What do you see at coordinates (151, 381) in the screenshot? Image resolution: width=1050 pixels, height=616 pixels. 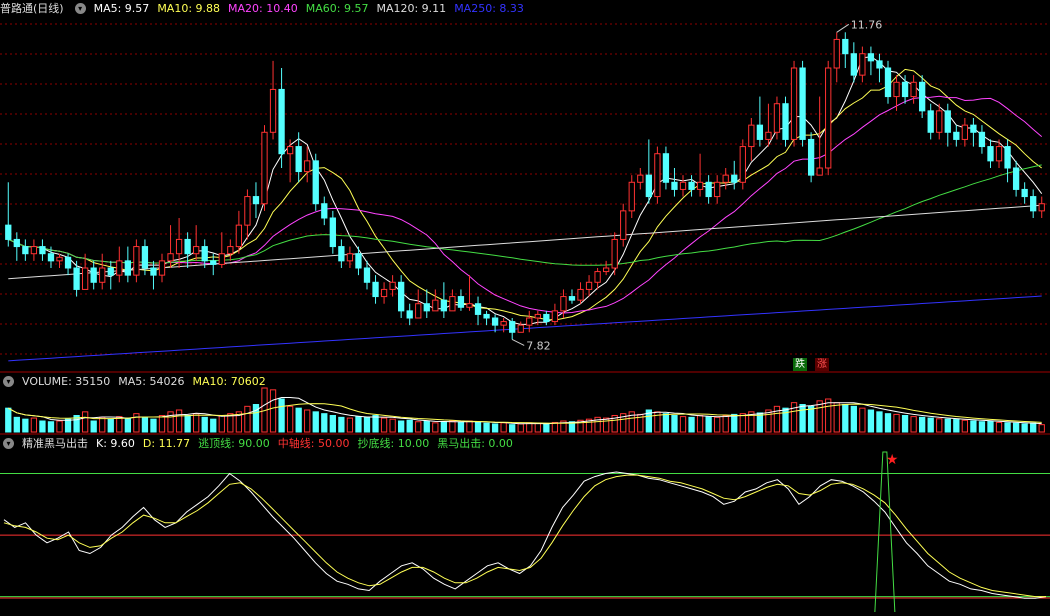 I see `volume-ma5: MA5: 54026` at bounding box center [151, 381].